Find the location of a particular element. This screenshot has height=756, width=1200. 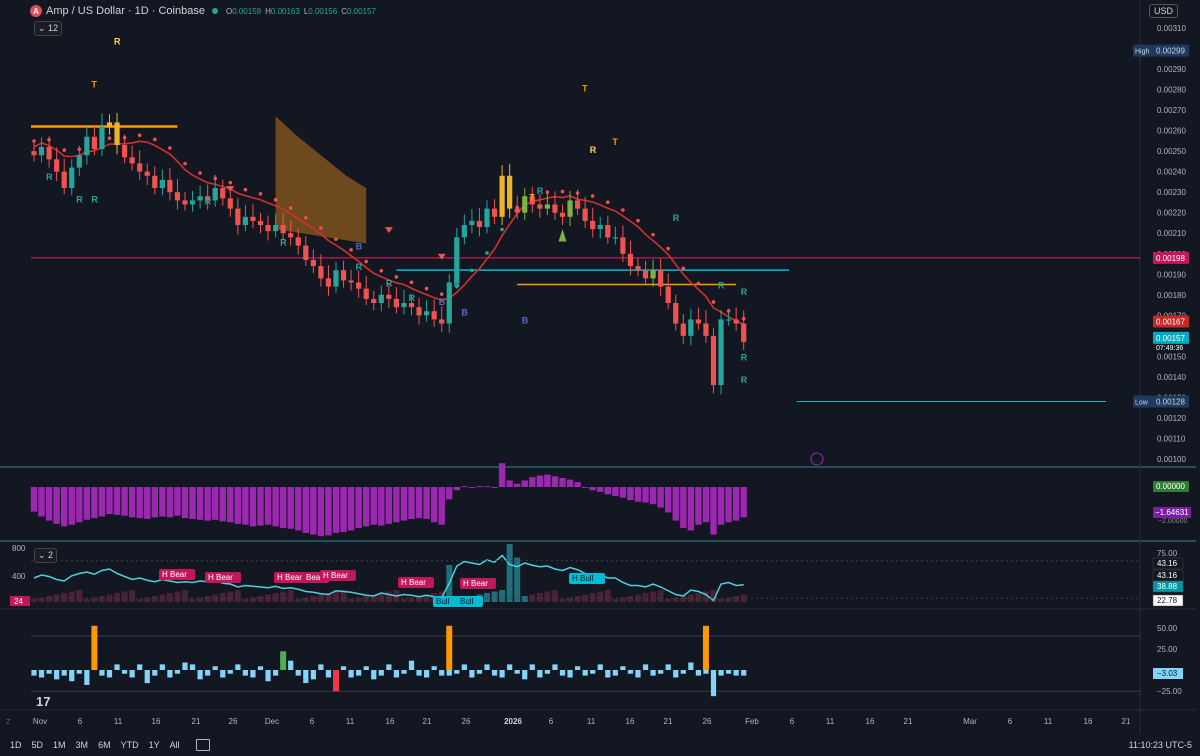

divergence-tag-label: Bull is located at coordinates (443, 601).